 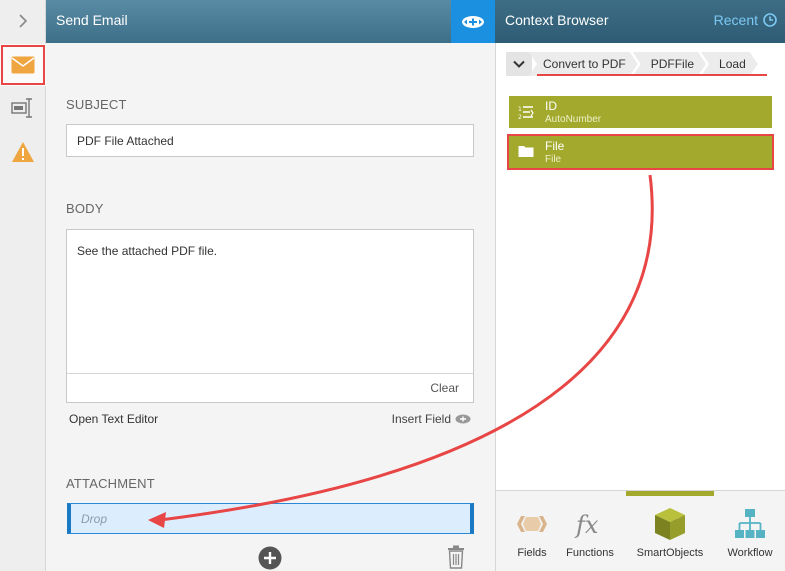 I want to click on send-email-header: Send Email, so click(x=270, y=21).